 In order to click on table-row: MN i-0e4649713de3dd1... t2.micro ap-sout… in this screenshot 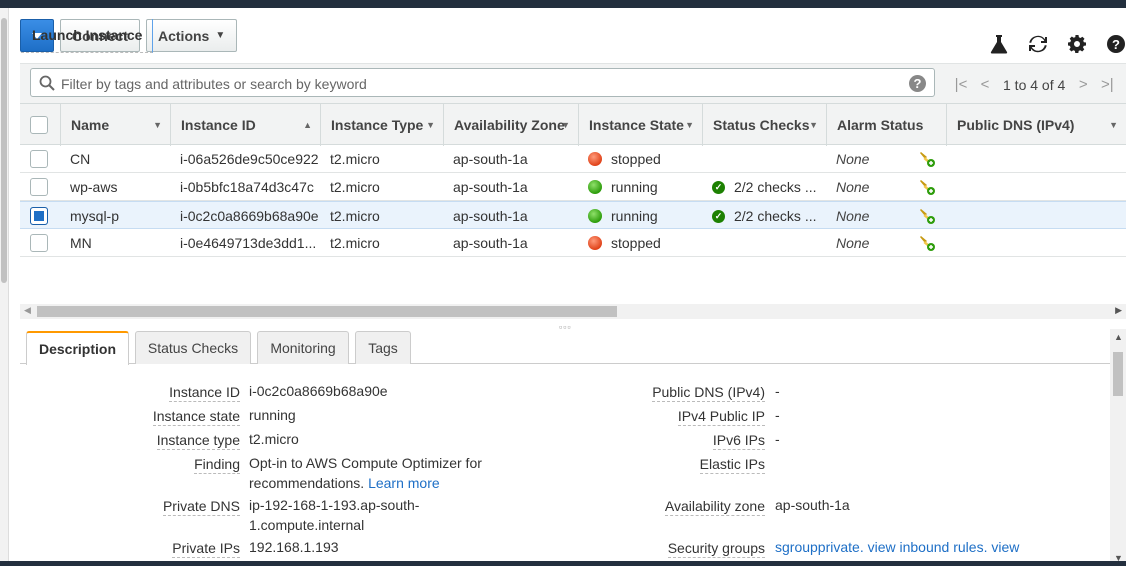, I will do `click(573, 243)`.